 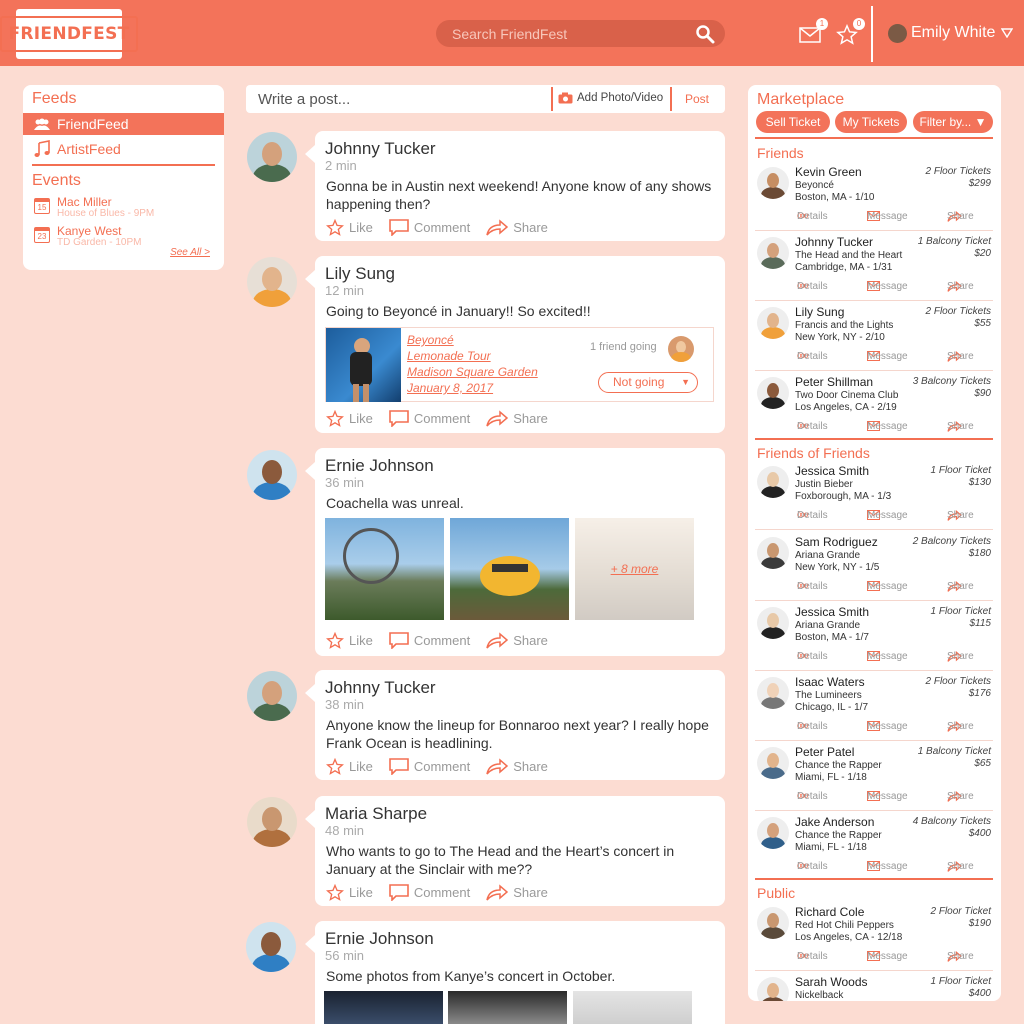 What do you see at coordinates (88, 236) in the screenshot?
I see `event-item: 23 Kanye West TD Garden - 10PM` at bounding box center [88, 236].